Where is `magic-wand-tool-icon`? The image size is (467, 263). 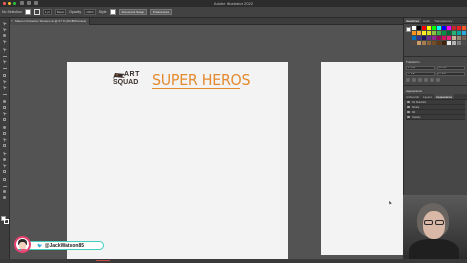
magic-wand-tool-icon is located at coordinates (5, 36).